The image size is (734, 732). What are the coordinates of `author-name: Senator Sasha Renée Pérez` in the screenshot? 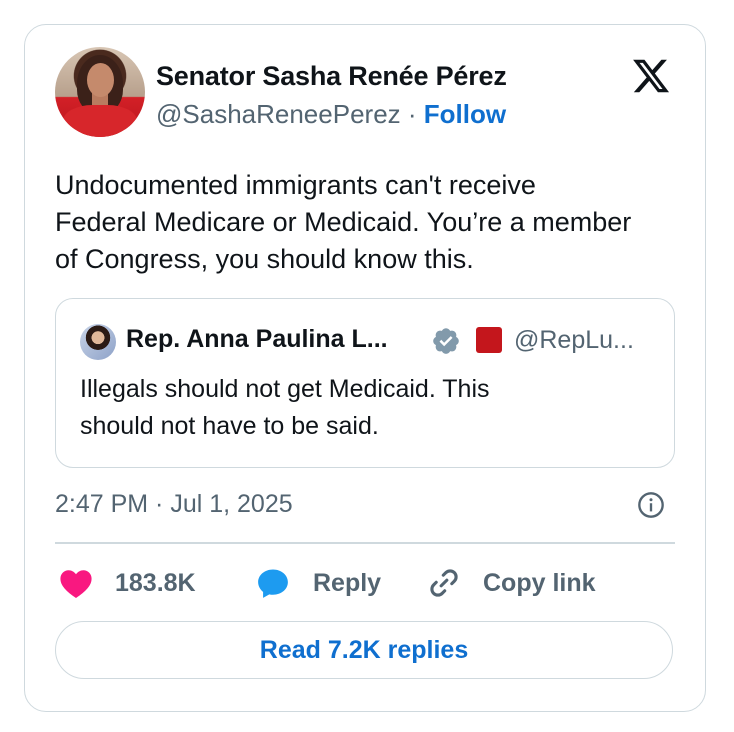 It's located at (331, 76).